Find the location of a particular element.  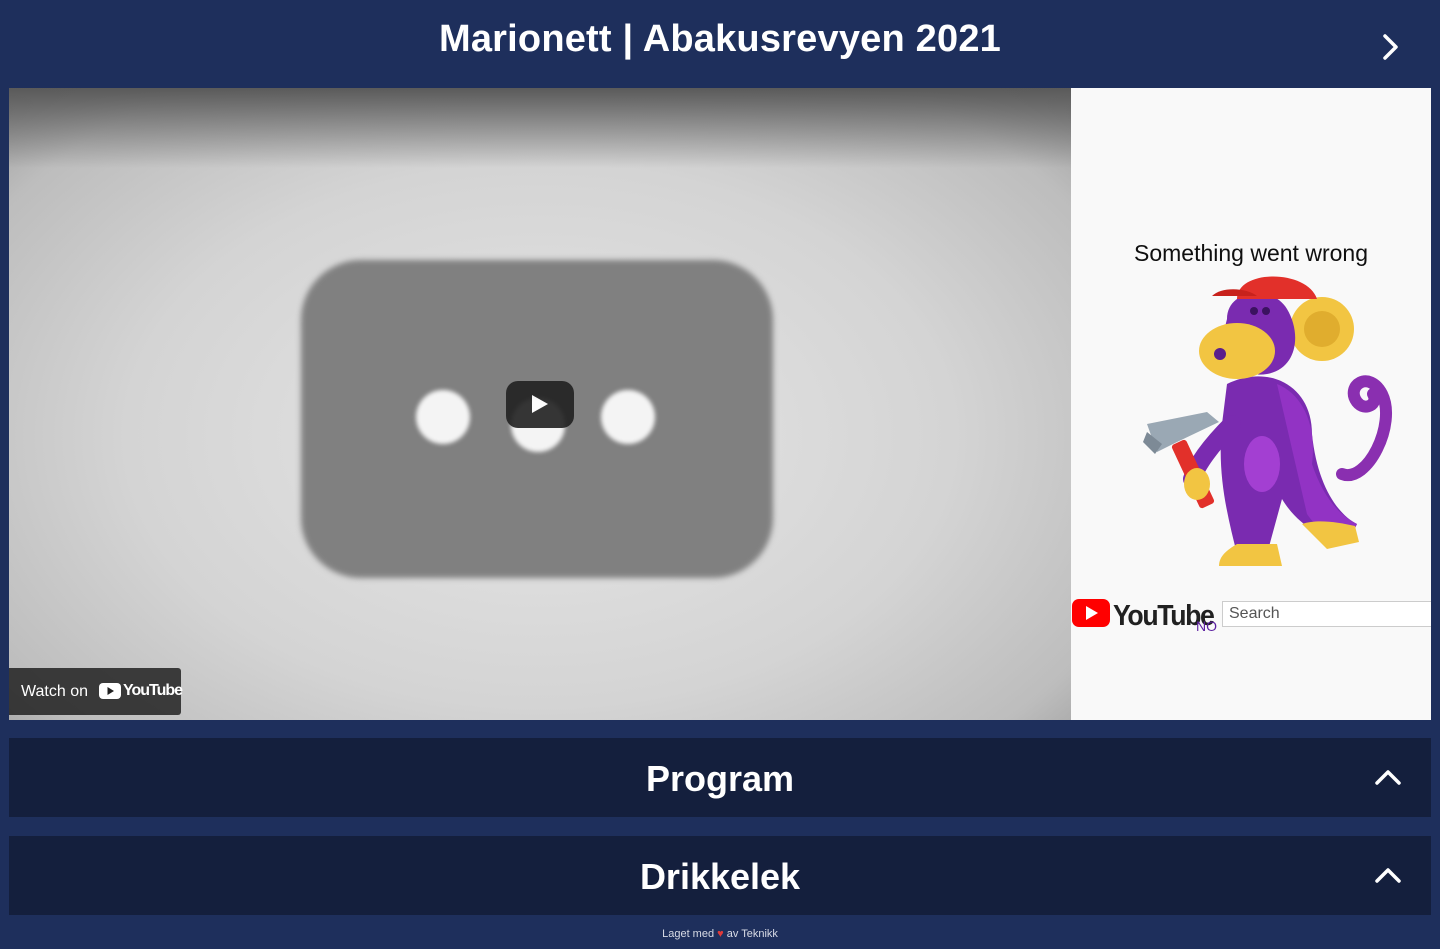

section-drikkelek-title: Drikkelek is located at coordinates (720, 876).